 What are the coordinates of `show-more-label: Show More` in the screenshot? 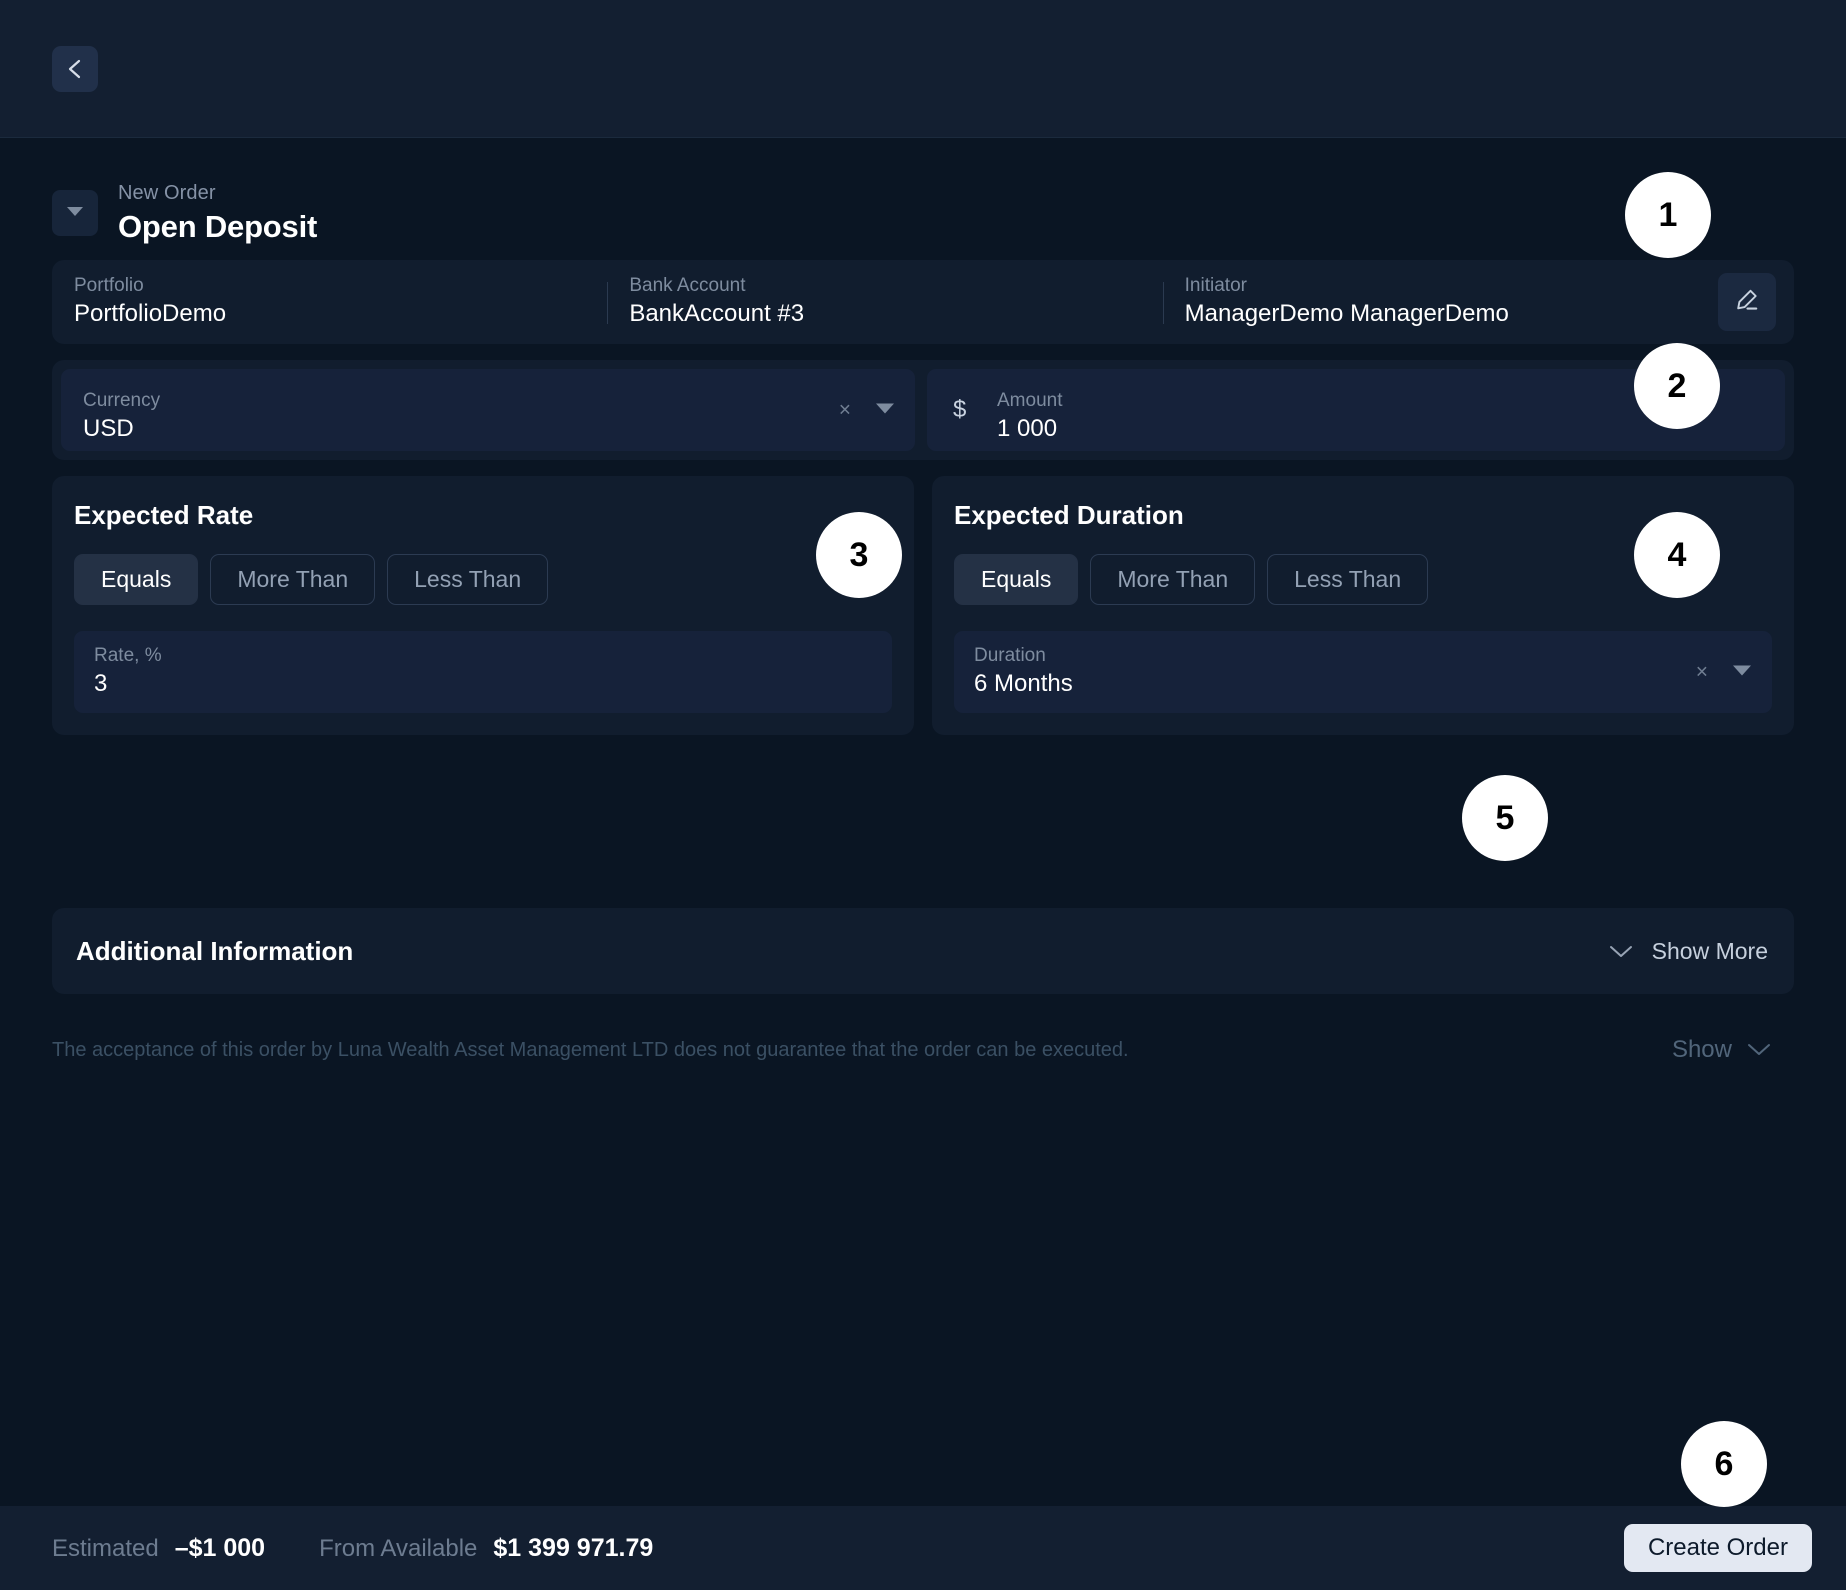 It's located at (1709, 950).